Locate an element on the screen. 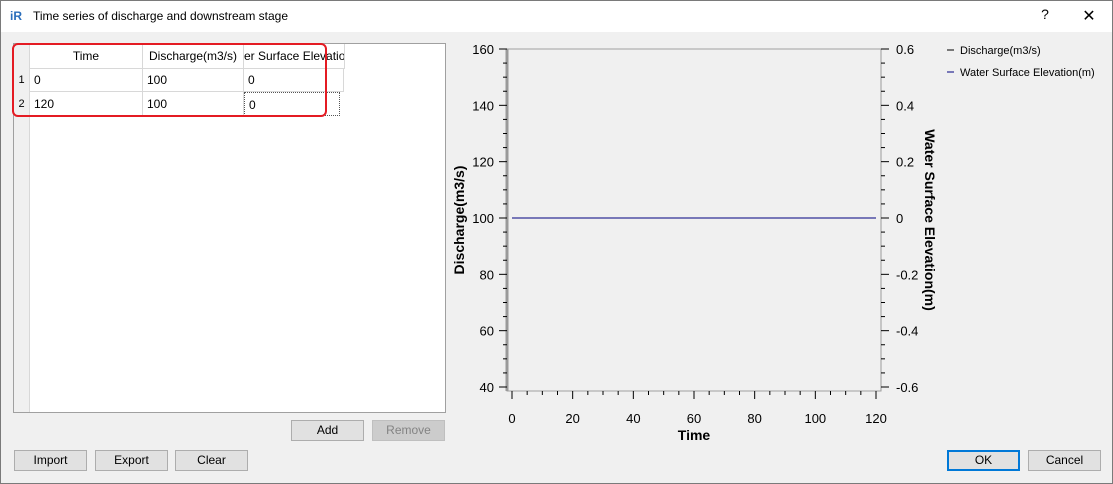  column-header-discharge: Discharge(m3/s) is located at coordinates (193, 56).